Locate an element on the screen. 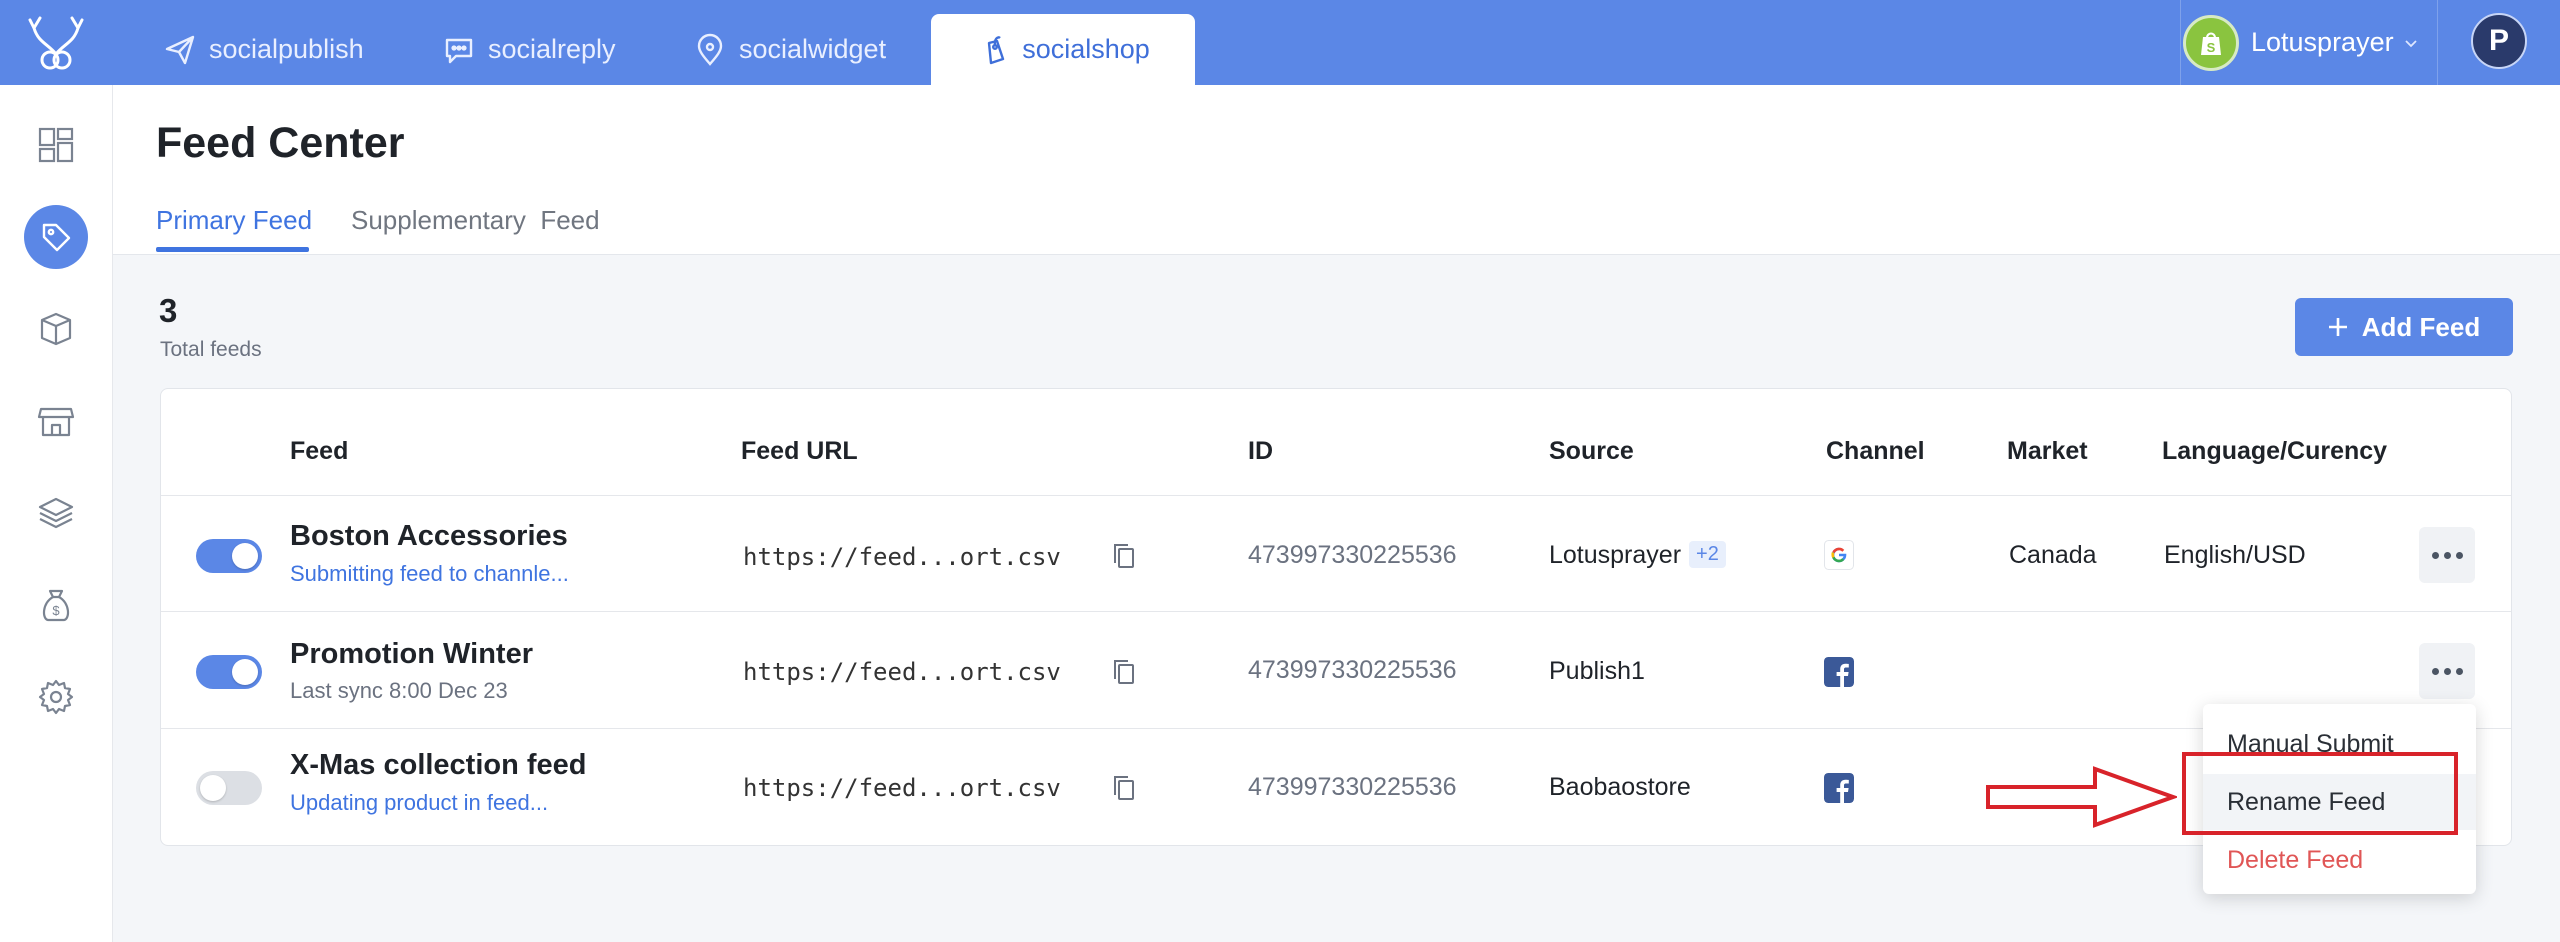  chat-bubble-icon is located at coordinates (459, 50).